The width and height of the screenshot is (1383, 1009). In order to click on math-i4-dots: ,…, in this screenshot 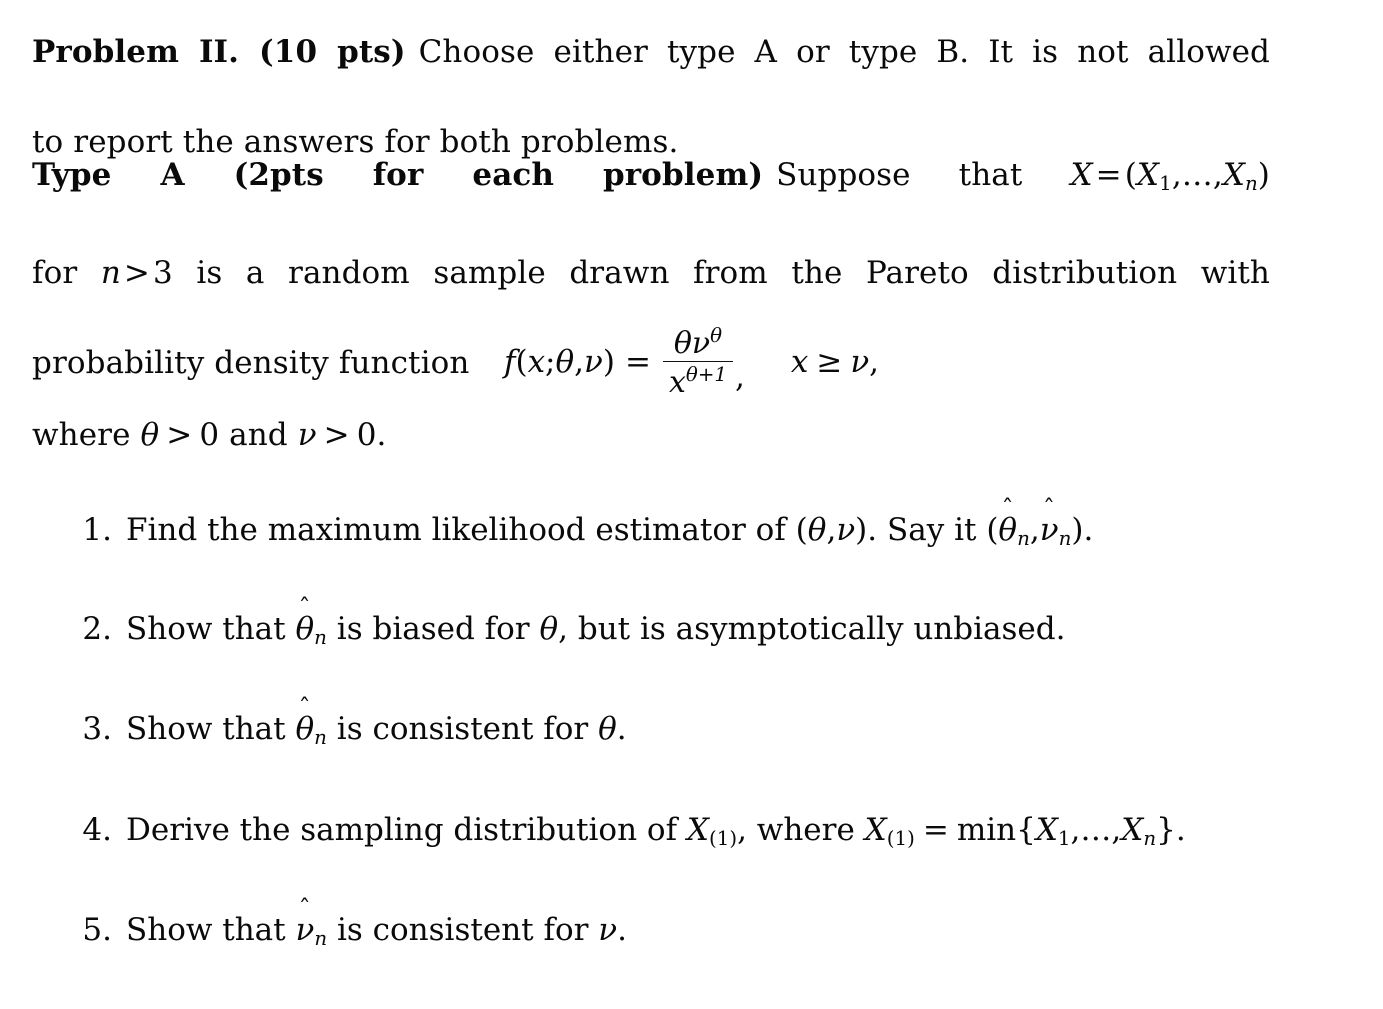, I will do `click(1096, 830)`.